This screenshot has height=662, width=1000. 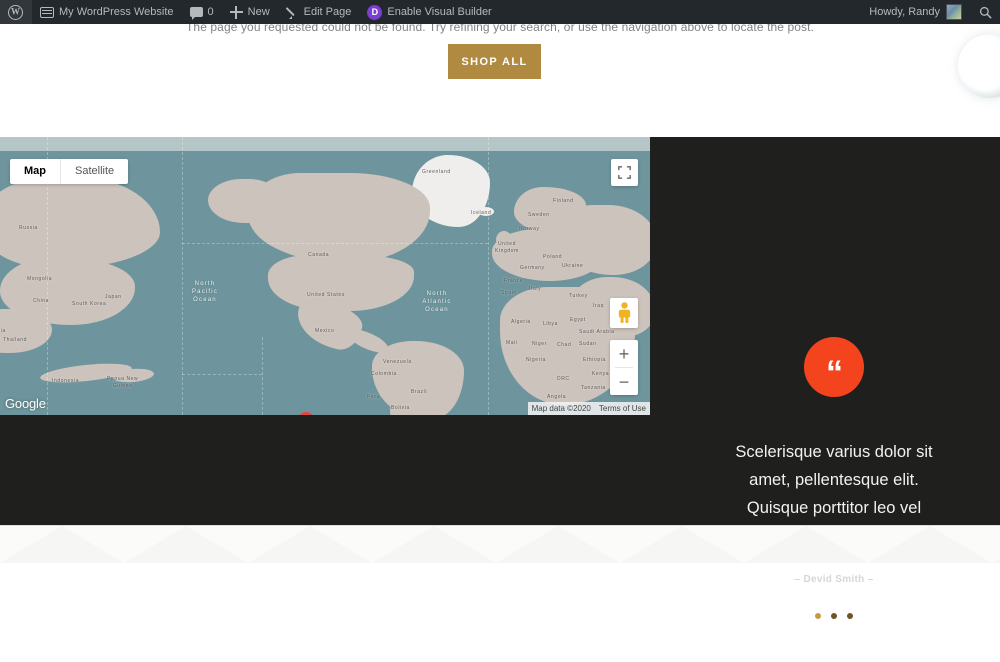 I want to click on quote-mark-icon: “, so click(x=834, y=373).